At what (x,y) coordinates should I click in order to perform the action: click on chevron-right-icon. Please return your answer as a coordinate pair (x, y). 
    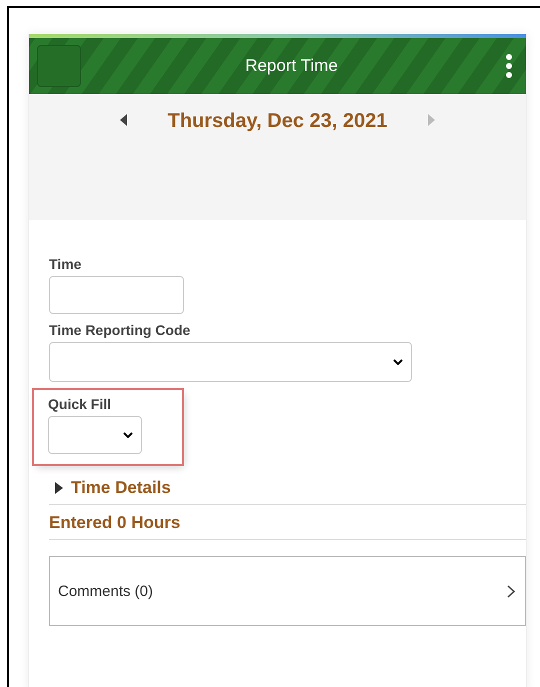
    Looking at the image, I should click on (511, 591).